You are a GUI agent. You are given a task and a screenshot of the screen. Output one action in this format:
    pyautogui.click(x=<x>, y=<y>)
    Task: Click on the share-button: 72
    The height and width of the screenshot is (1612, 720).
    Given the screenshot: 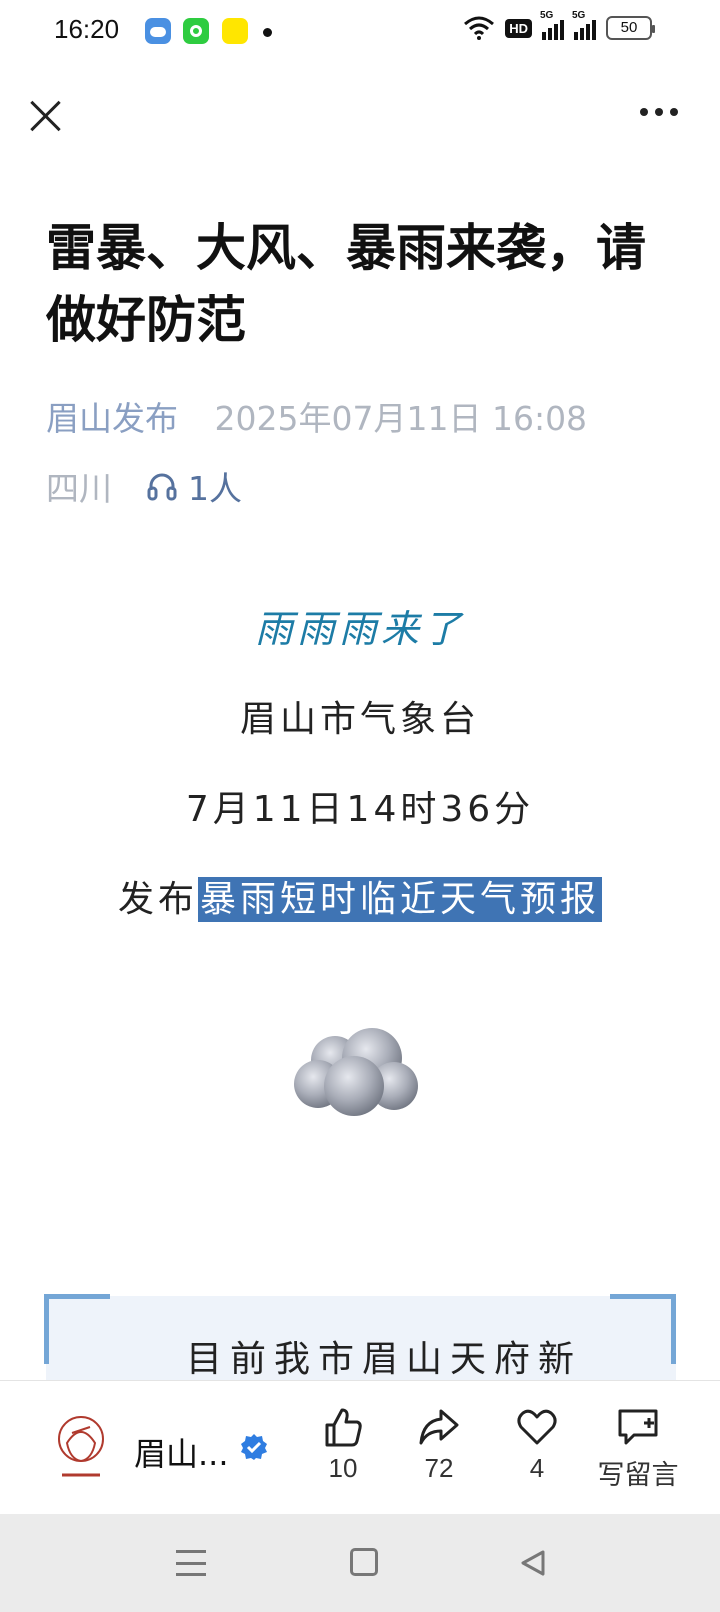 What is the action you would take?
    pyautogui.click(x=439, y=1444)
    